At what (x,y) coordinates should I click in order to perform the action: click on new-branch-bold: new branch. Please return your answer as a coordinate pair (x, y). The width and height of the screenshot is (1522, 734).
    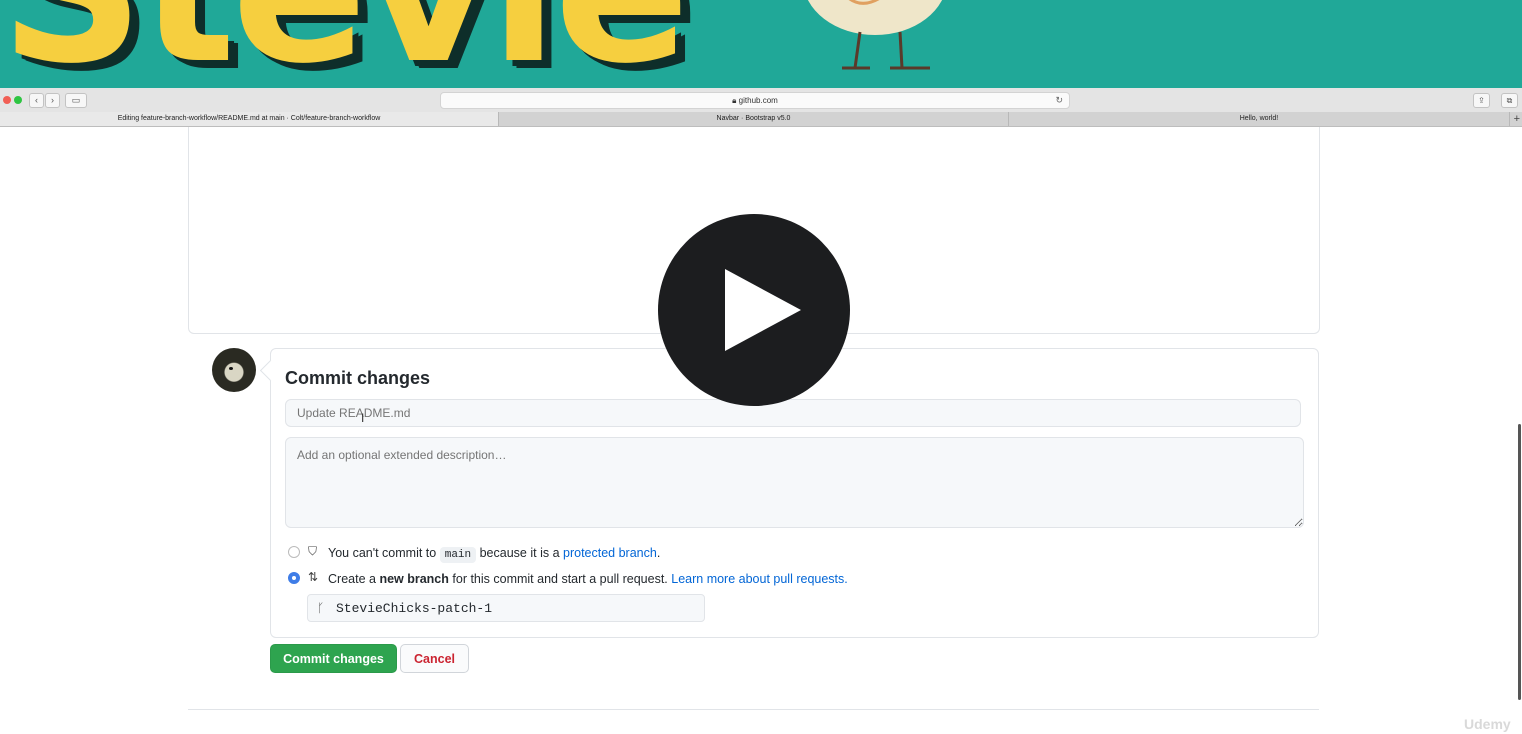
    Looking at the image, I should click on (414, 579).